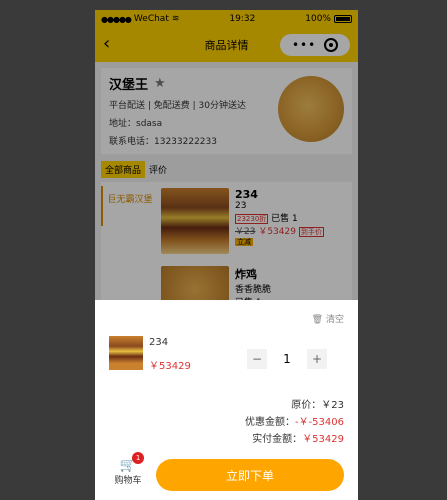  Describe the element at coordinates (250, 475) in the screenshot. I see `place-order-button: 立即下单` at that location.